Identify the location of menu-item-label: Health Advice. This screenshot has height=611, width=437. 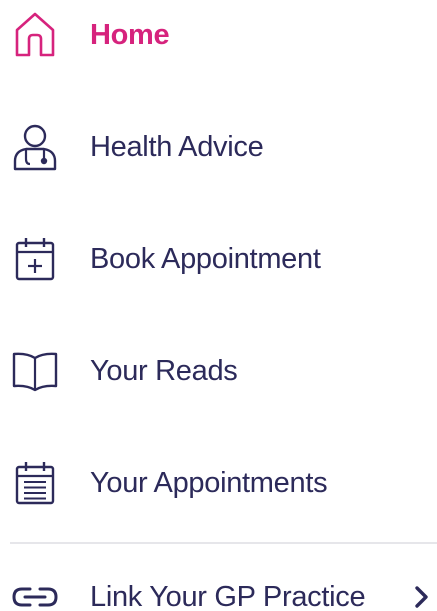
(177, 146).